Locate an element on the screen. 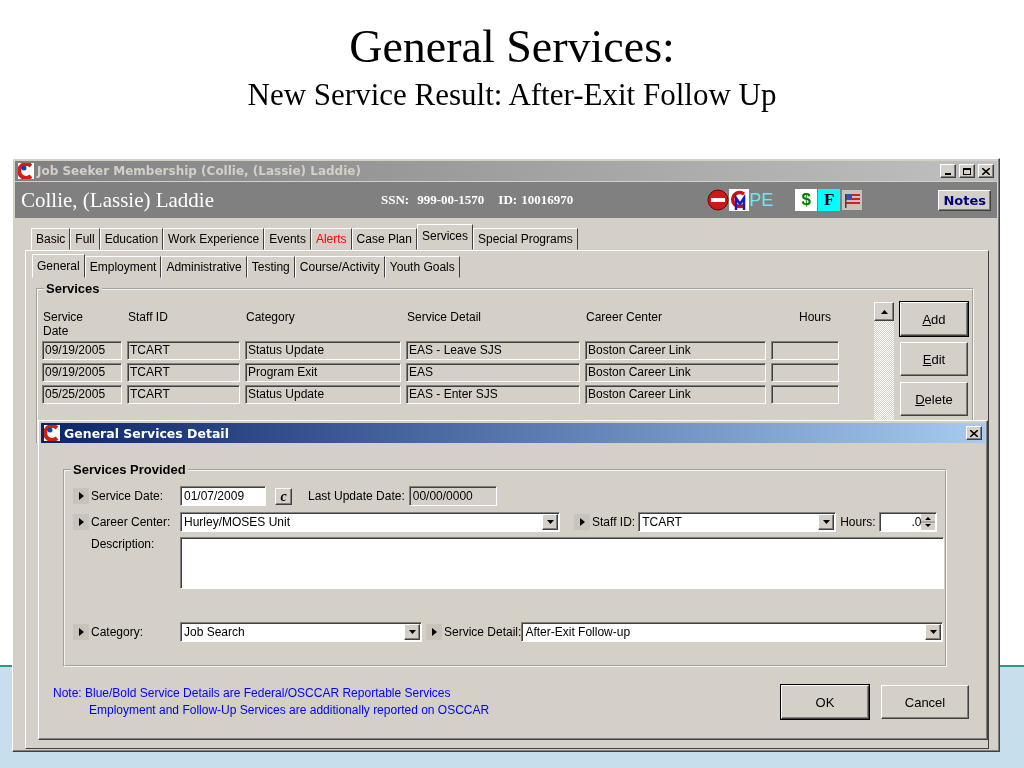 The height and width of the screenshot is (768, 1024). maximize-icon is located at coordinates (967, 171).